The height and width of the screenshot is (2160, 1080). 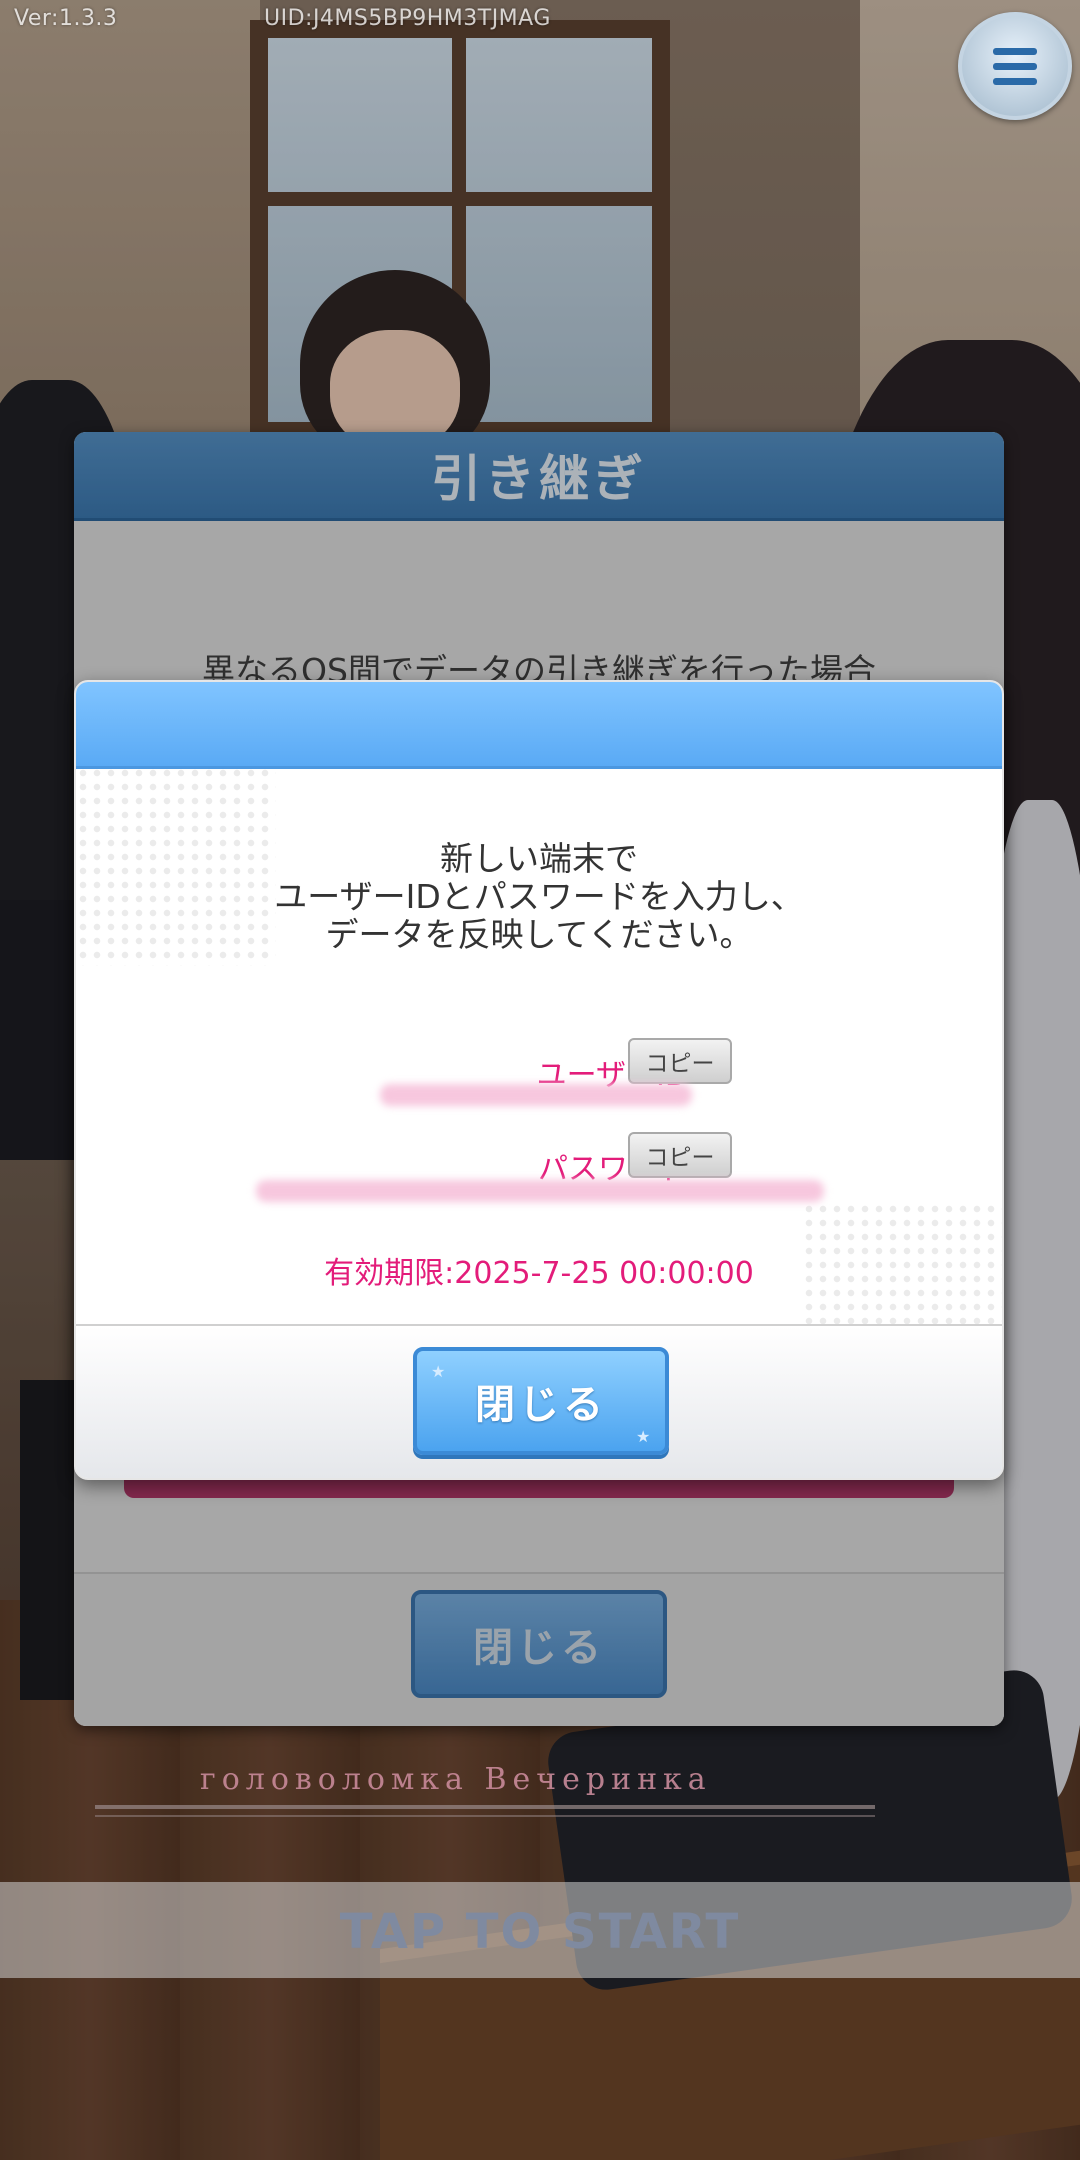 I want to click on credentials-dialog-close-button: 閉じる, so click(x=541, y=1401).